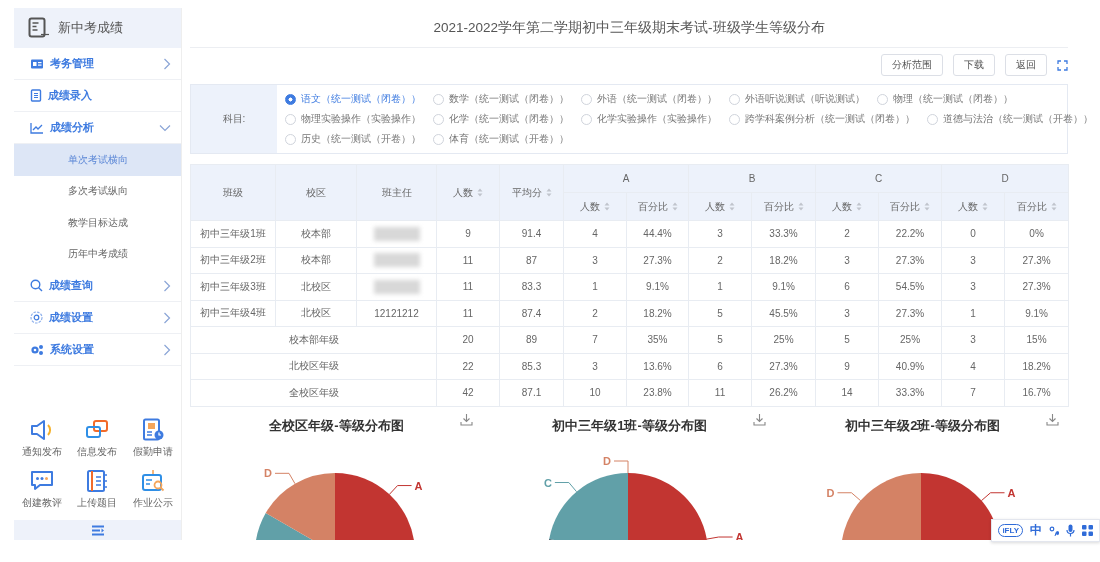  Describe the element at coordinates (629, 28) in the screenshot. I see `page-title: 2021-2022学年第二学期初中三年级期末考试-班级学生等级分布` at that location.